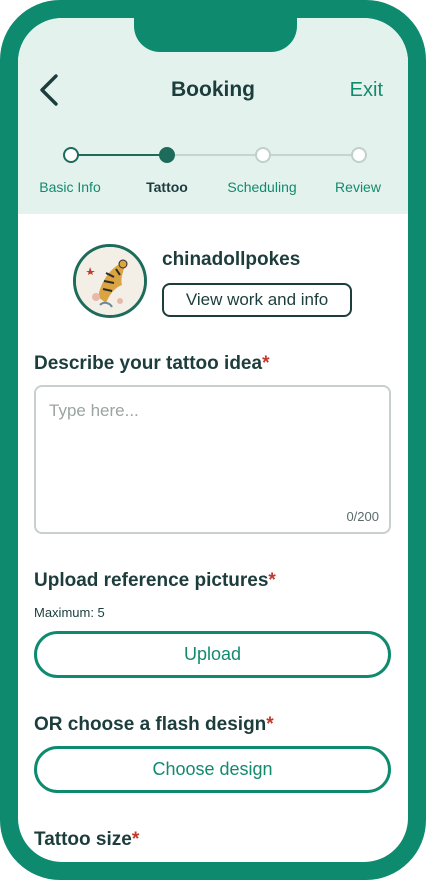 Image resolution: width=426 pixels, height=880 pixels. Describe the element at coordinates (212, 654) in the screenshot. I see `upload-button: Upload` at that location.